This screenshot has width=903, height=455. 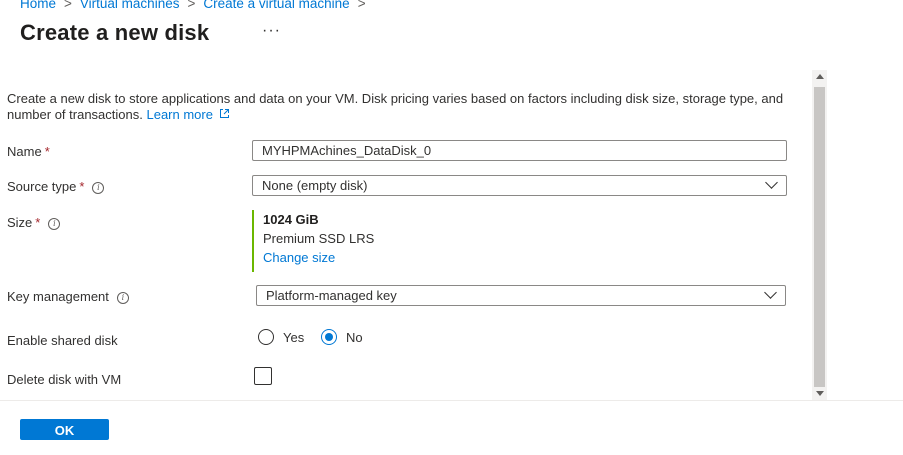 I want to click on disk-sku-value: Premium SSD LRS, so click(x=319, y=238).